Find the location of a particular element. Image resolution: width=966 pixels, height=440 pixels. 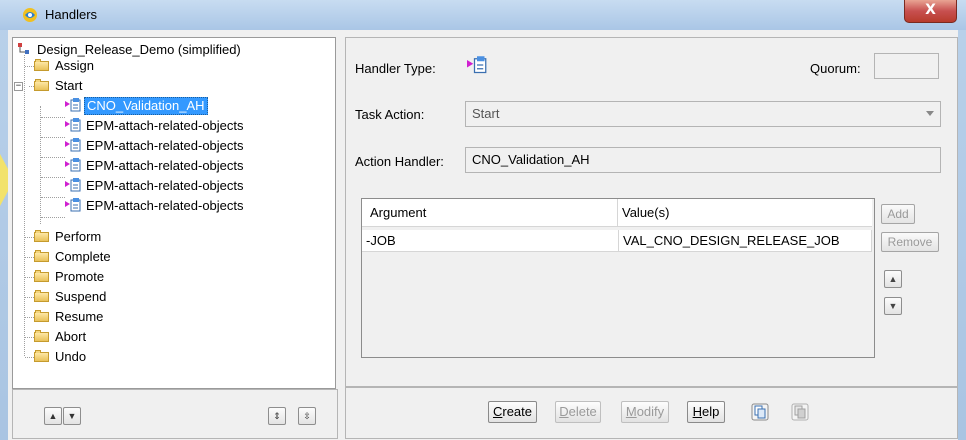

tree-item-suspend: Suspend is located at coordinates (71, 297).